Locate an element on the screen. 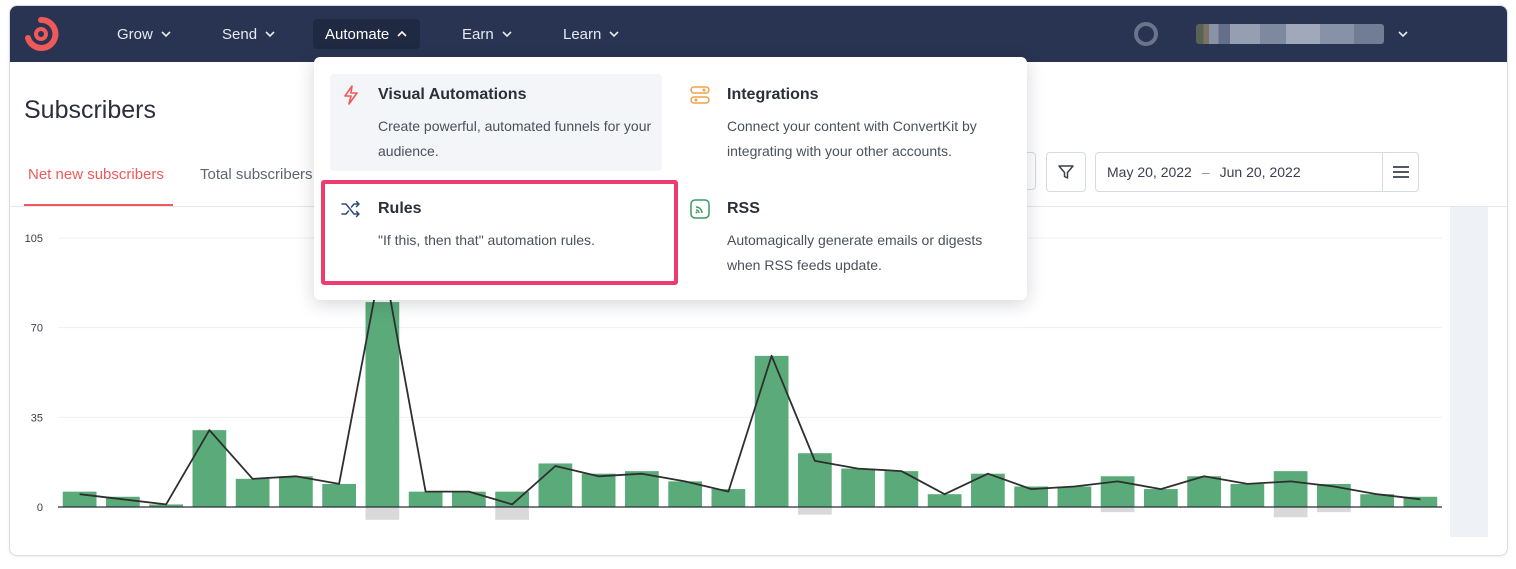 The height and width of the screenshot is (569, 1516). date-range-end: Jun 20, 2022 is located at coordinates (1260, 172).